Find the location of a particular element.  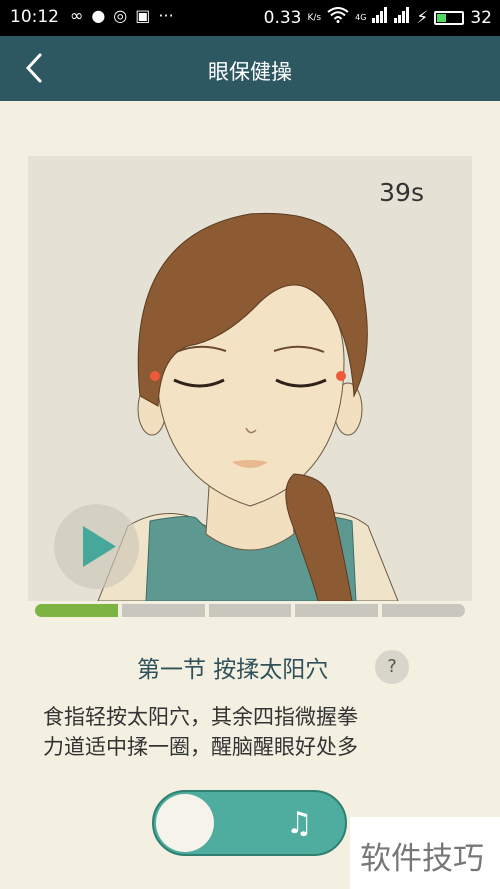

status-right: 0.33 K/s 4G ⚡ 32 is located at coordinates (378, 17).